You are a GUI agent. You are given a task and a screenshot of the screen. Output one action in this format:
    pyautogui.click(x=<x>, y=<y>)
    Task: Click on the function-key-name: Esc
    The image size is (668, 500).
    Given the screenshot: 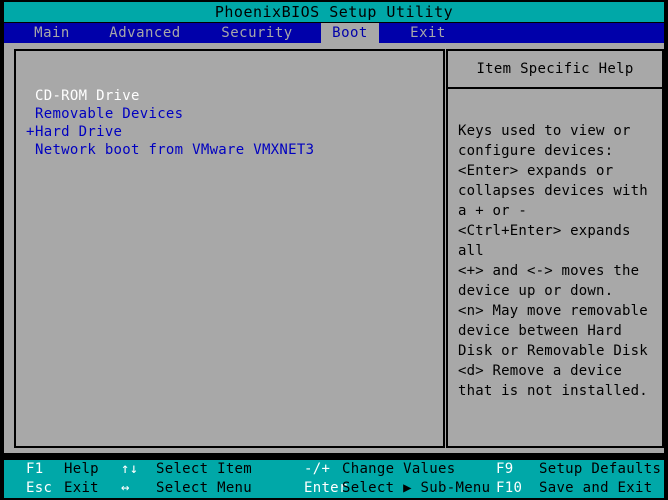 What is the action you would take?
    pyautogui.click(x=39, y=488)
    